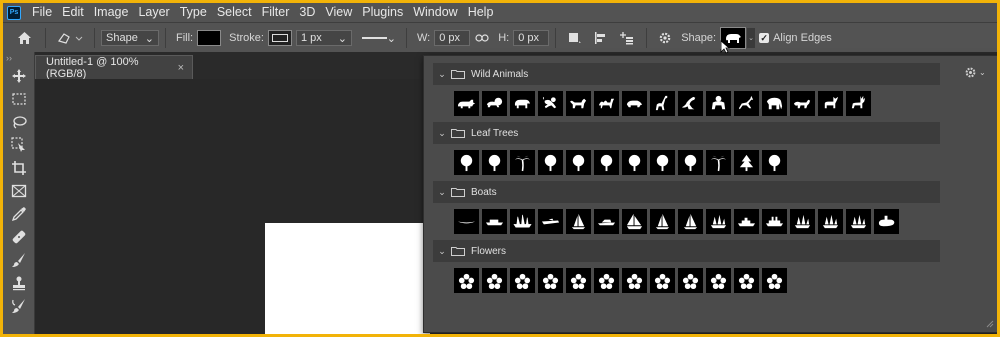 Image resolution: width=1000 pixels, height=337 pixels. I want to click on menu-3d: 3D, so click(307, 12).